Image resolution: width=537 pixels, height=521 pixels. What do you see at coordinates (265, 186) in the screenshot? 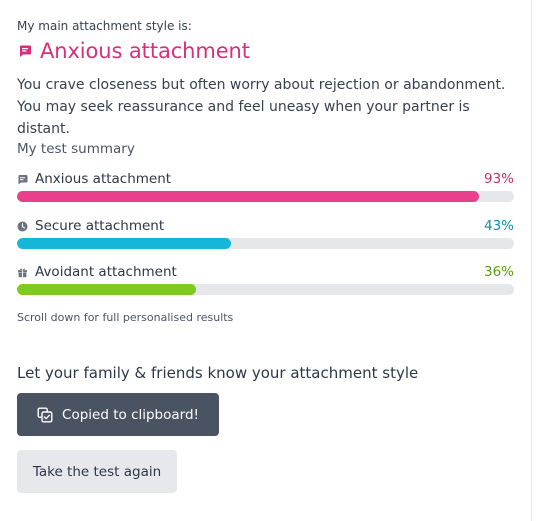
I see `summary-row-anxious: Anxious attachment 93%` at bounding box center [265, 186].